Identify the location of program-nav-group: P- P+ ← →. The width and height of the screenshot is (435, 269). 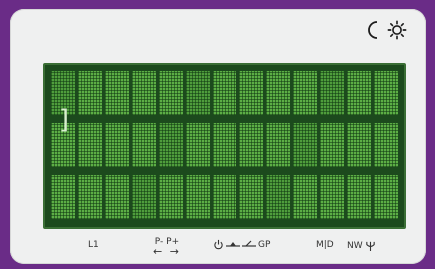
(167, 247).